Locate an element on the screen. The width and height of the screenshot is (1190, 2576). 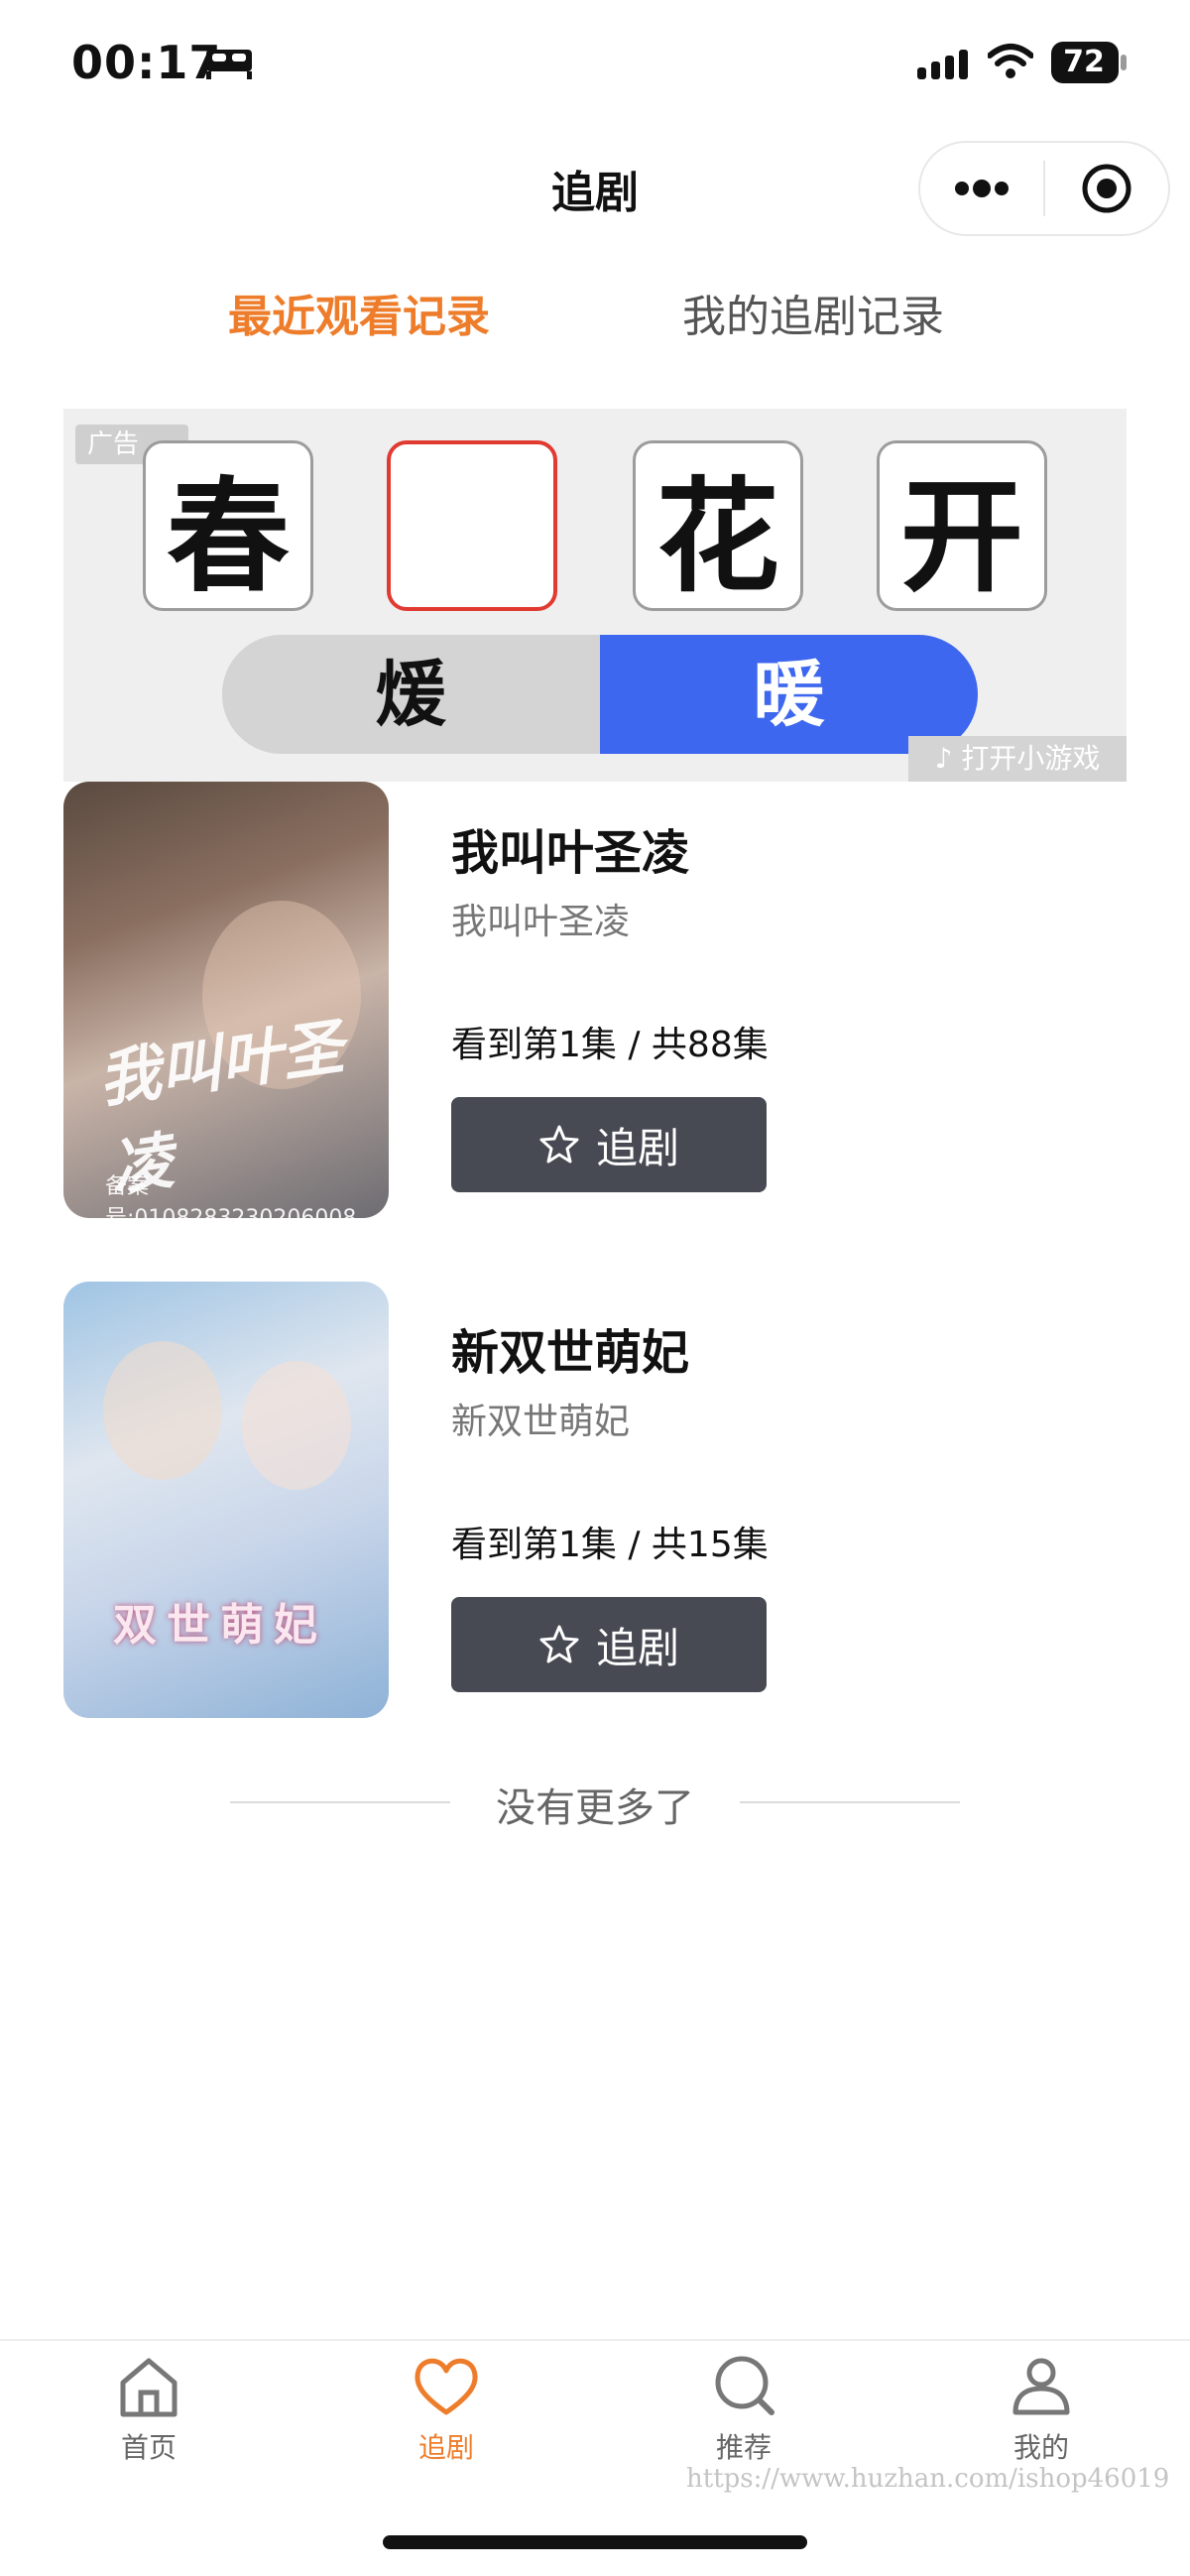
tabbar-label: 我的 is located at coordinates (1040, 2447).